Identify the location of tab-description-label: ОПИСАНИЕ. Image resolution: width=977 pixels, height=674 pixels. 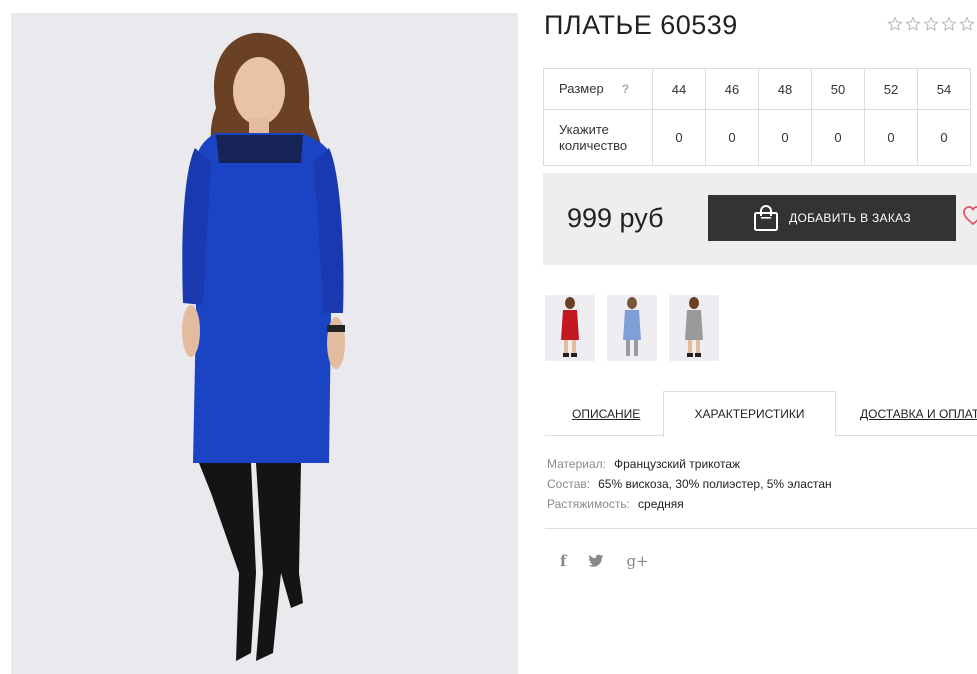
(606, 413).